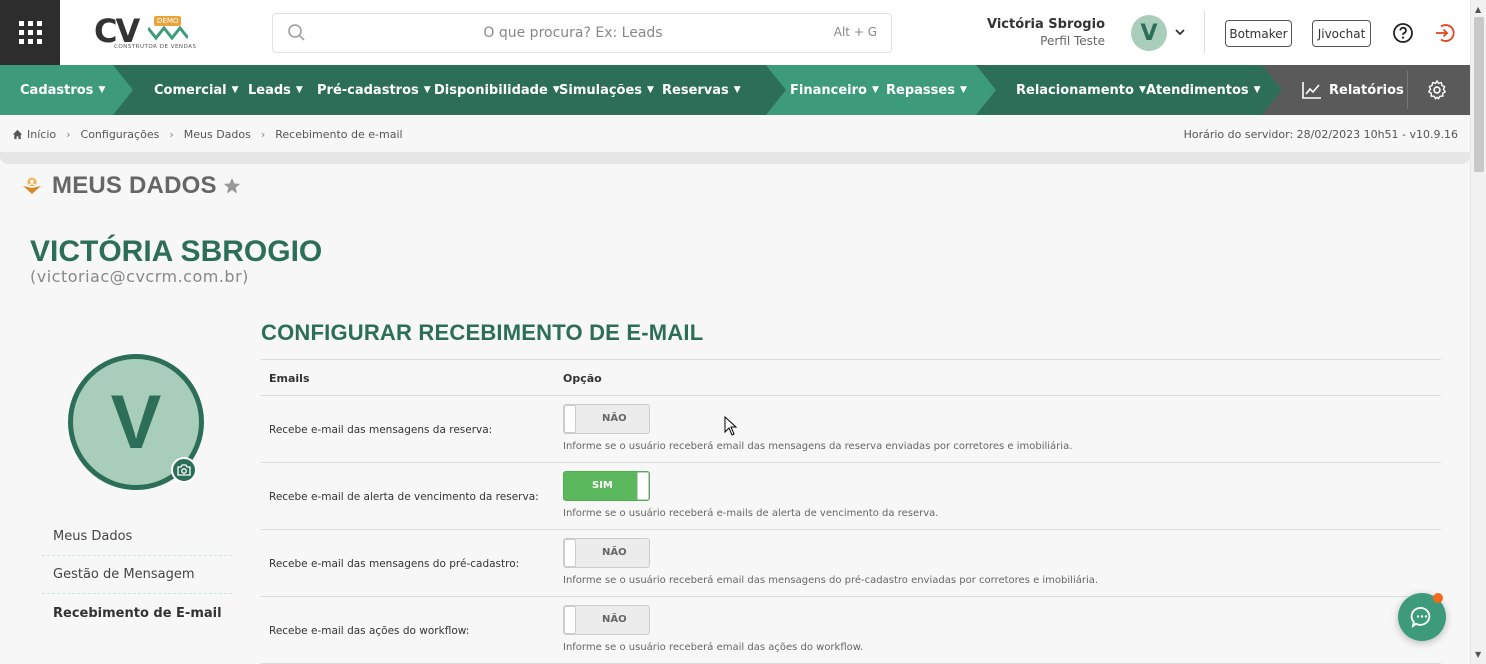  Describe the element at coordinates (137, 537) in the screenshot. I see `side-item-meus-dados: Meus Dados` at that location.